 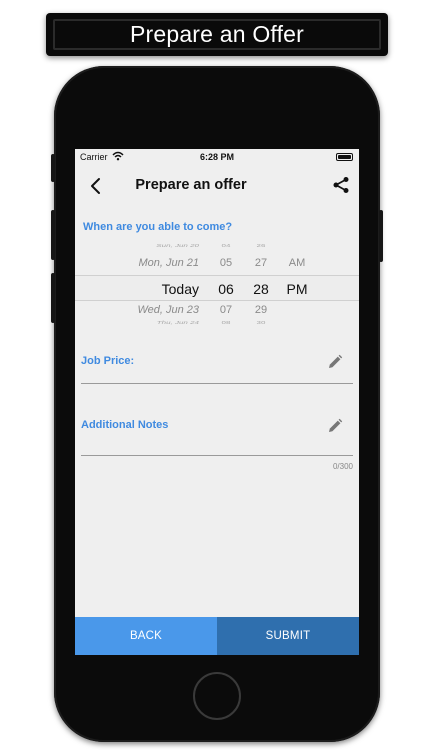 I want to click on footer-actions: BACK SUBMIT, so click(x=217, y=636).